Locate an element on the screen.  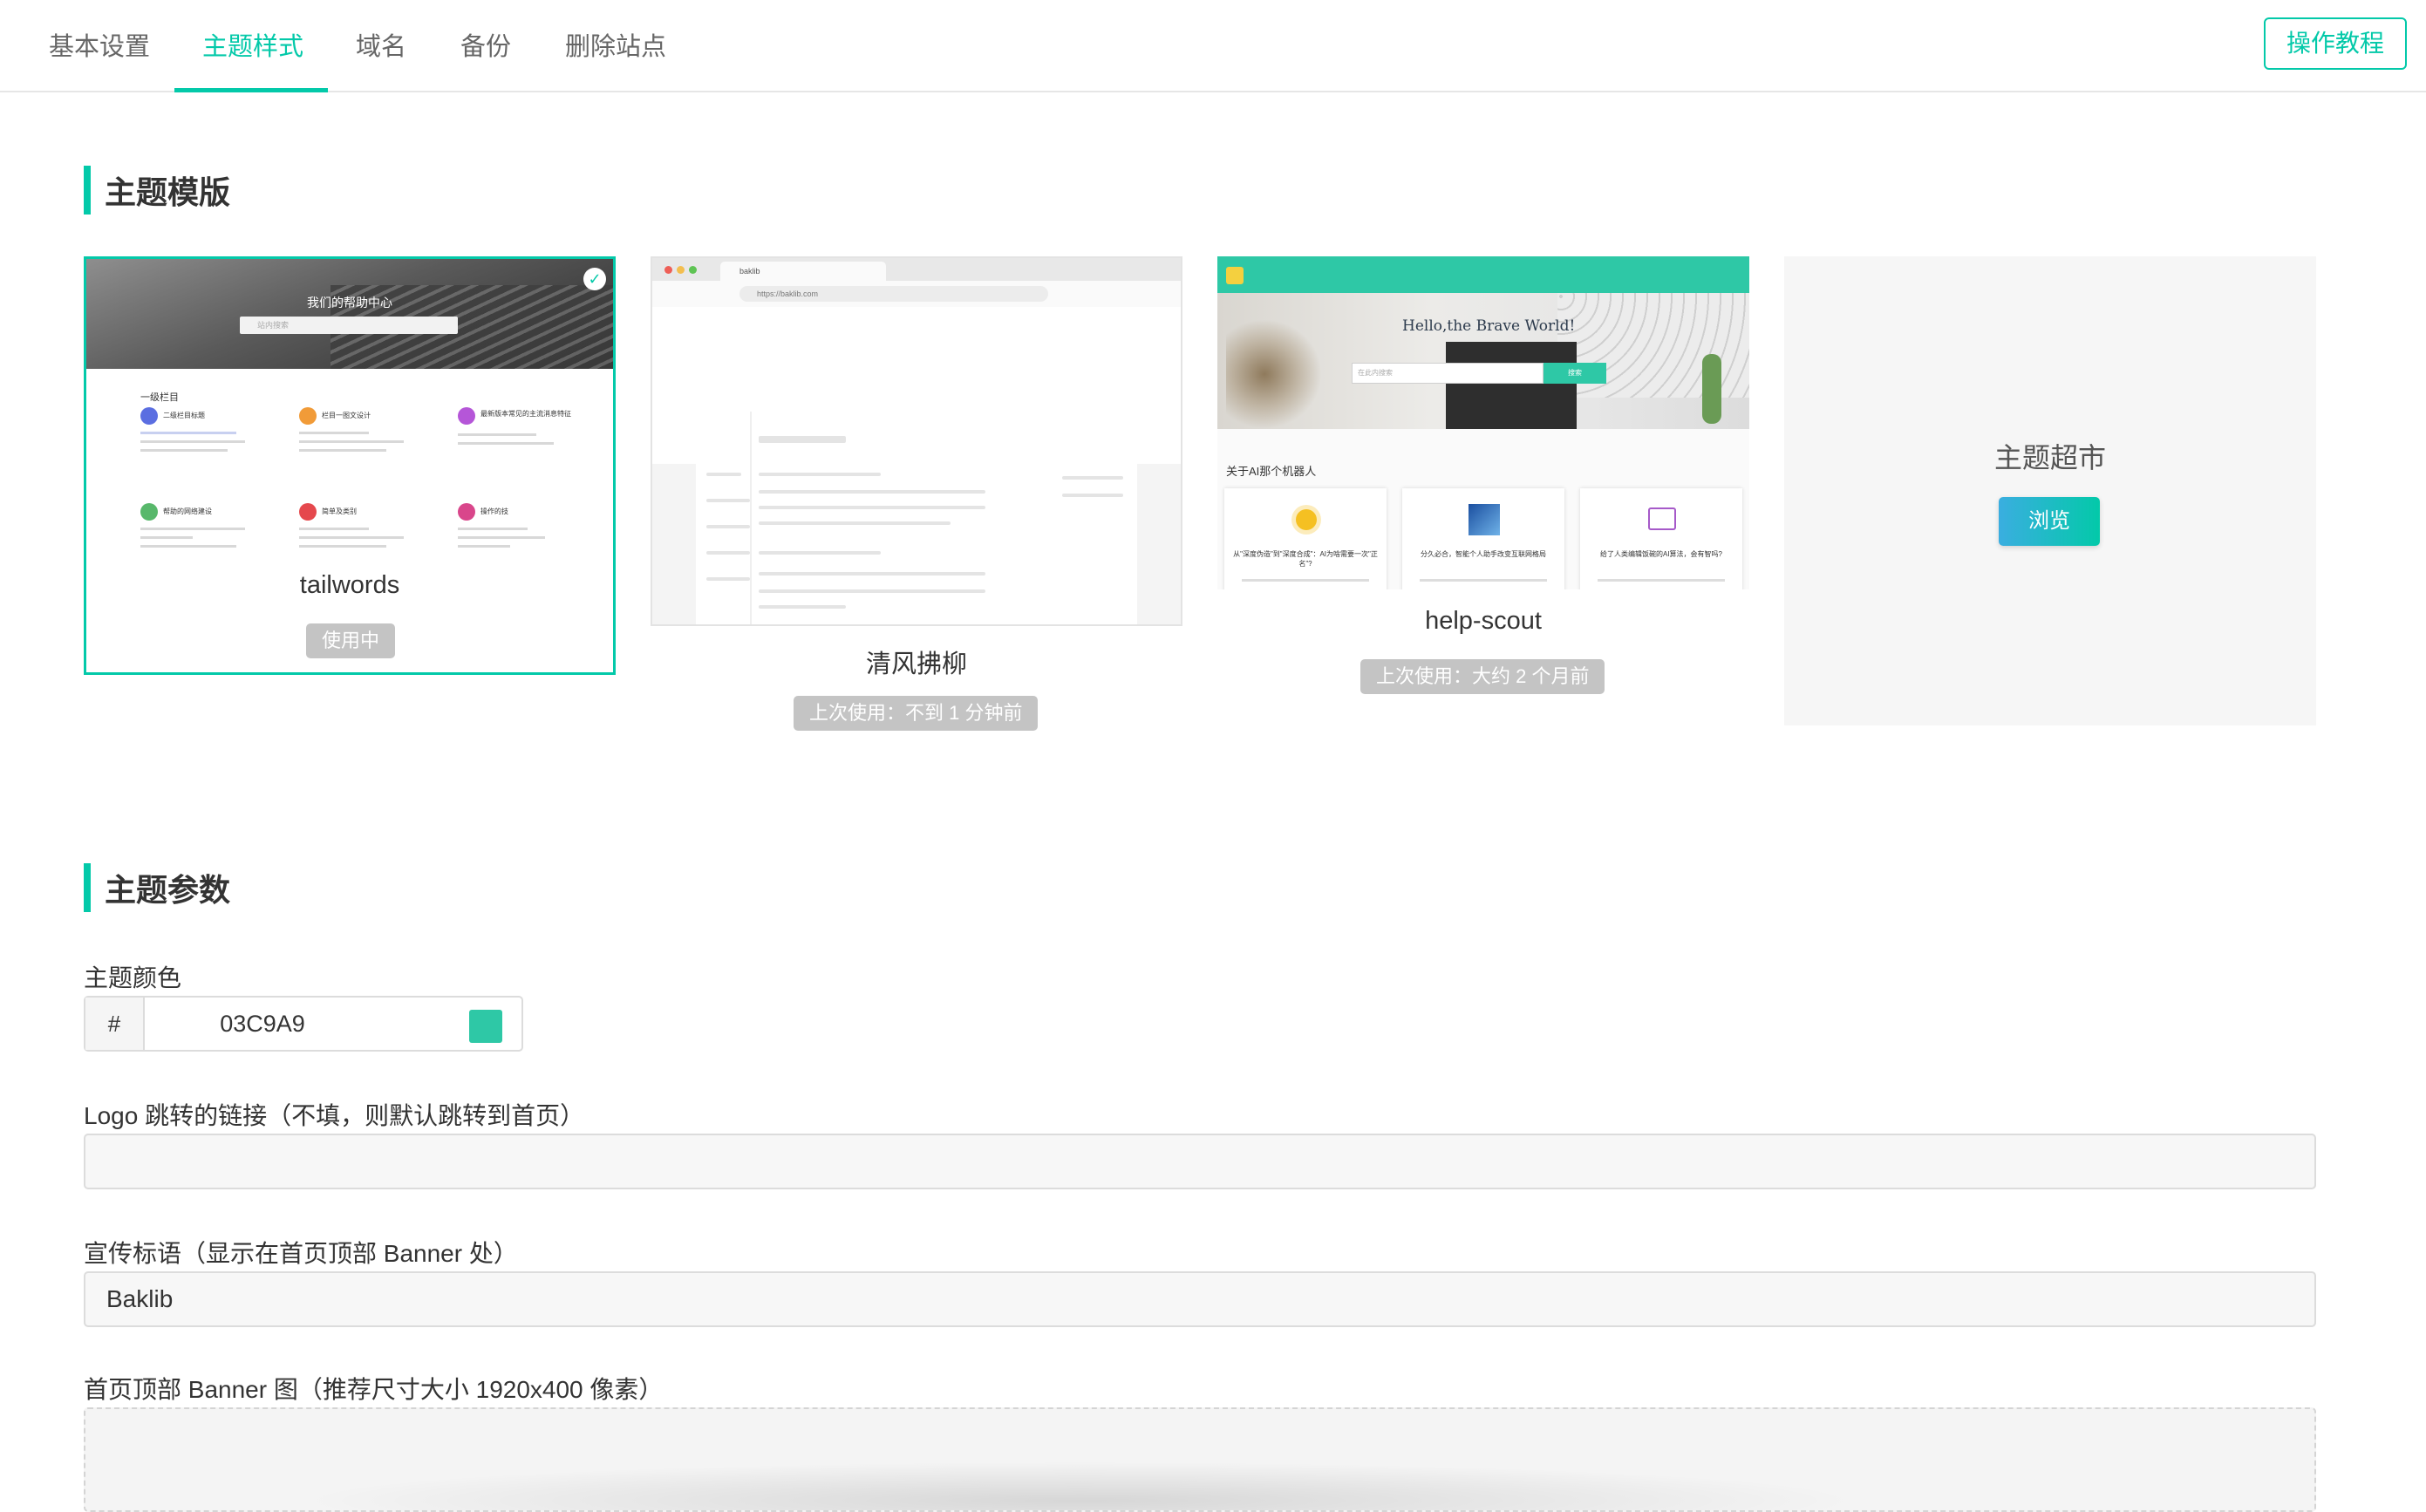
tab-theme-style: 主题样式 is located at coordinates (253, 44).